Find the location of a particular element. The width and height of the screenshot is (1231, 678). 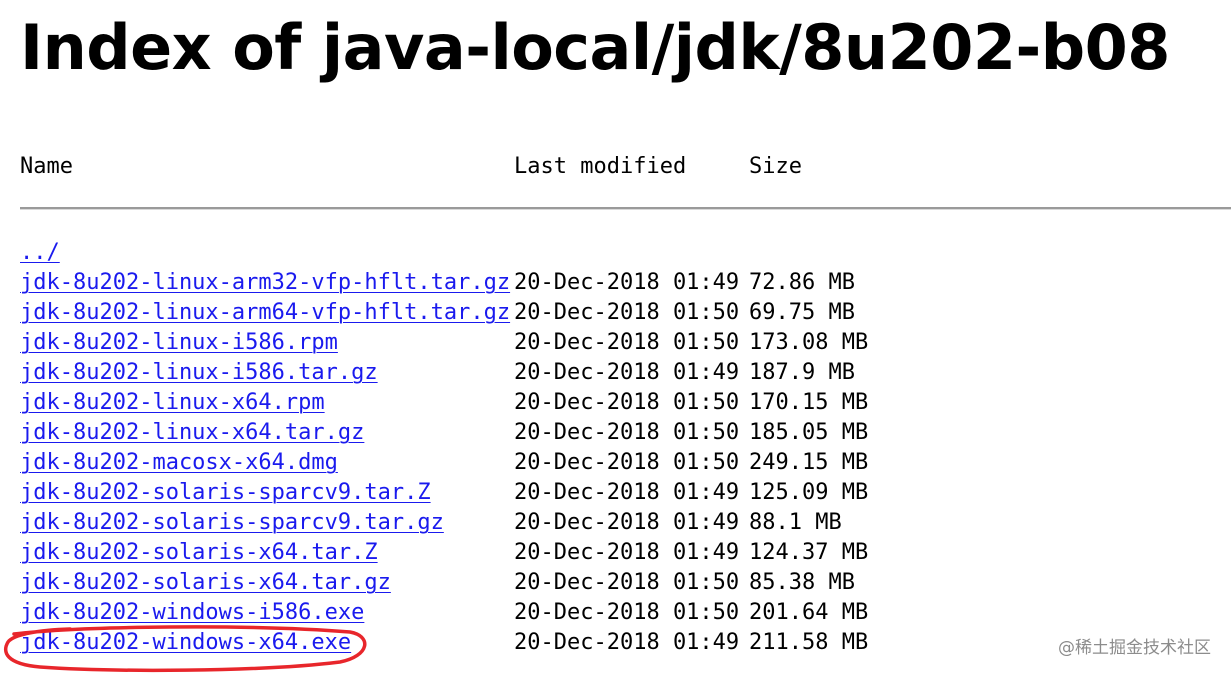

file-link: jdk-8u202-linux-i586.rpm is located at coordinates (179, 343).